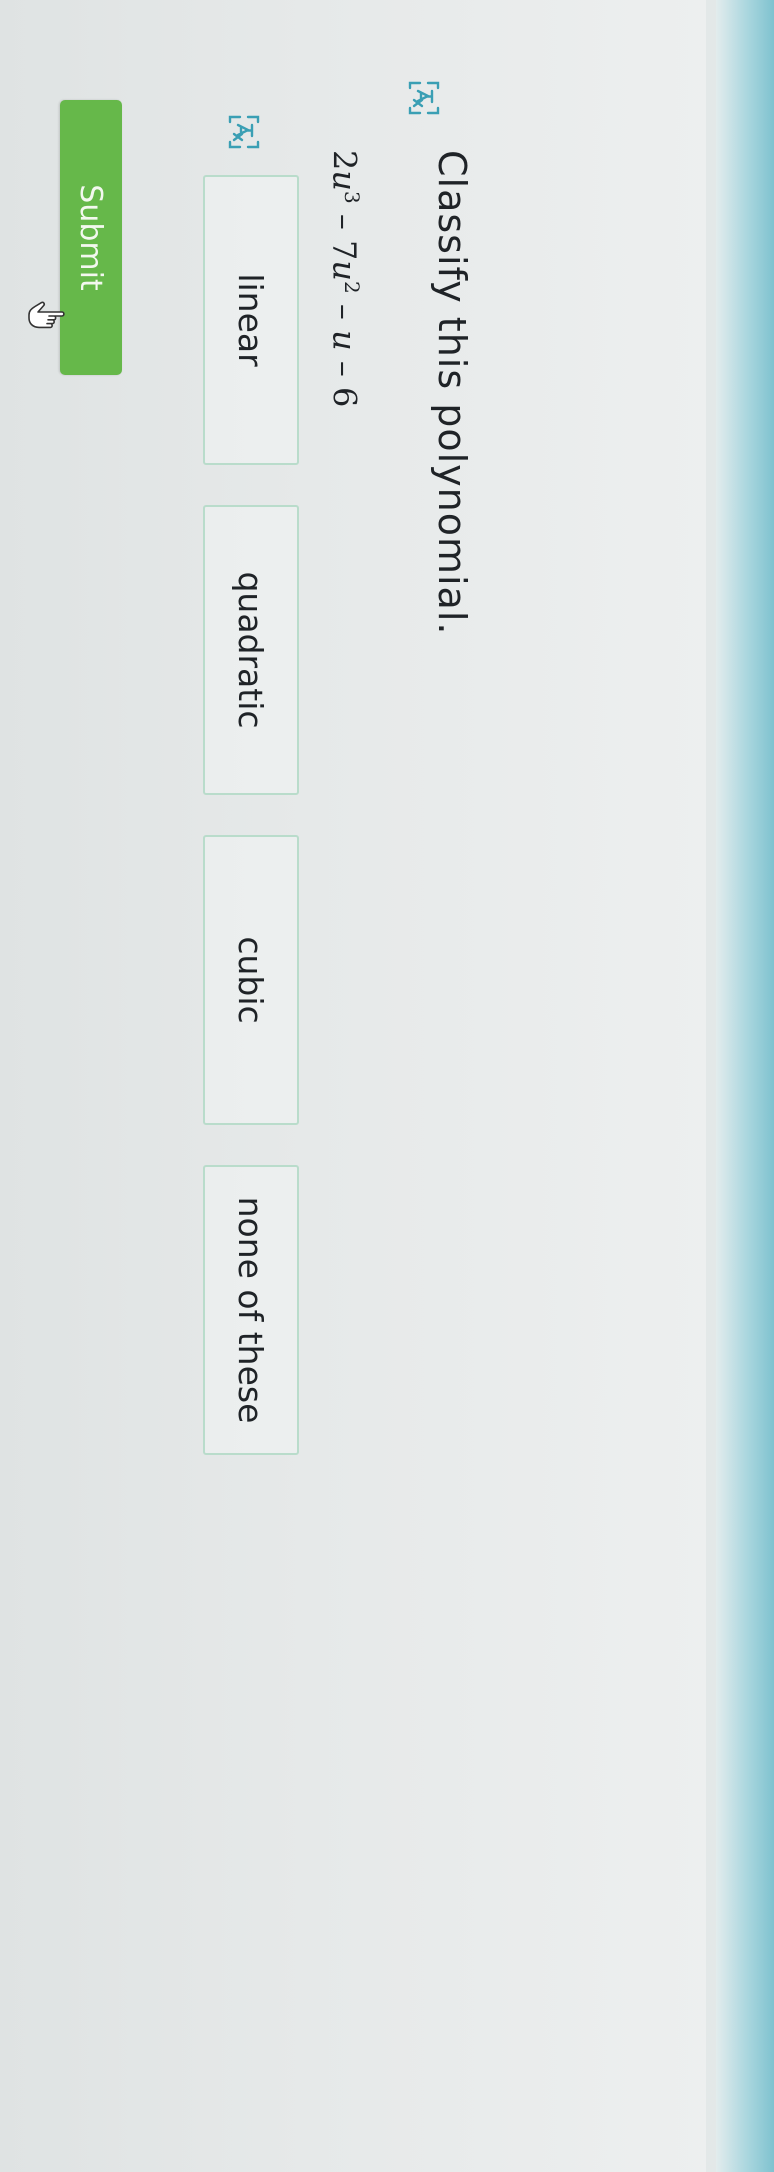  Describe the element at coordinates (452, 393) in the screenshot. I see `question-prompt: Classify this polynomial.` at that location.